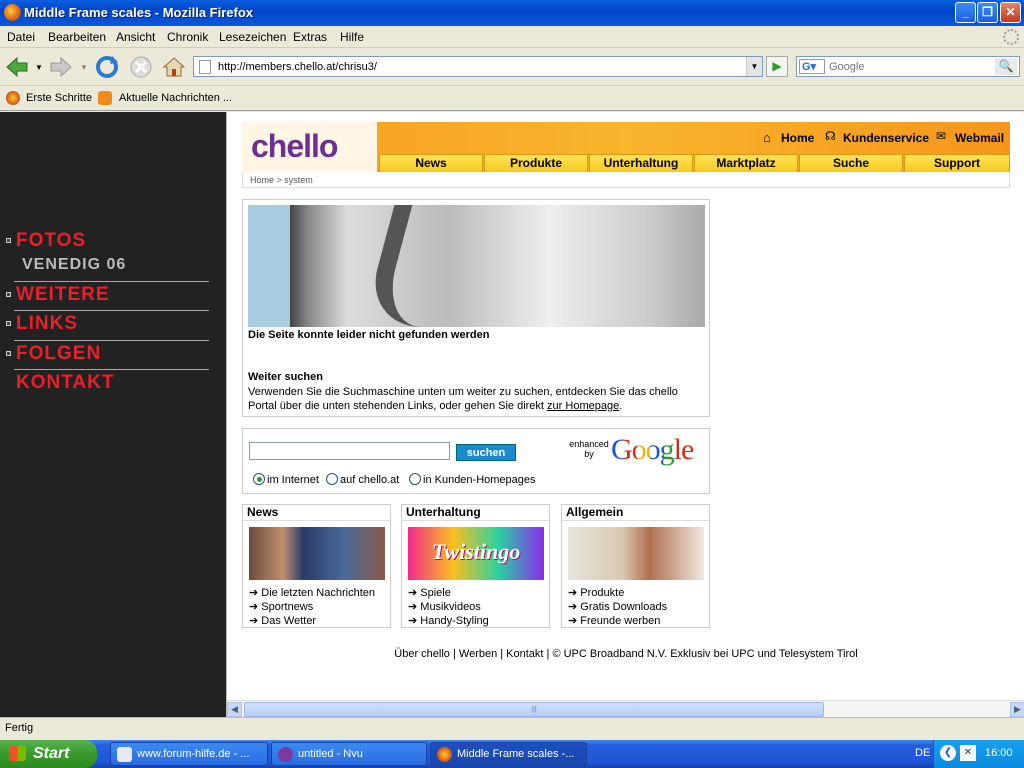 This screenshot has width=1024, height=768. Describe the element at coordinates (59, 98) in the screenshot. I see `bookmark-erste-schritte: Erste Schritte` at that location.